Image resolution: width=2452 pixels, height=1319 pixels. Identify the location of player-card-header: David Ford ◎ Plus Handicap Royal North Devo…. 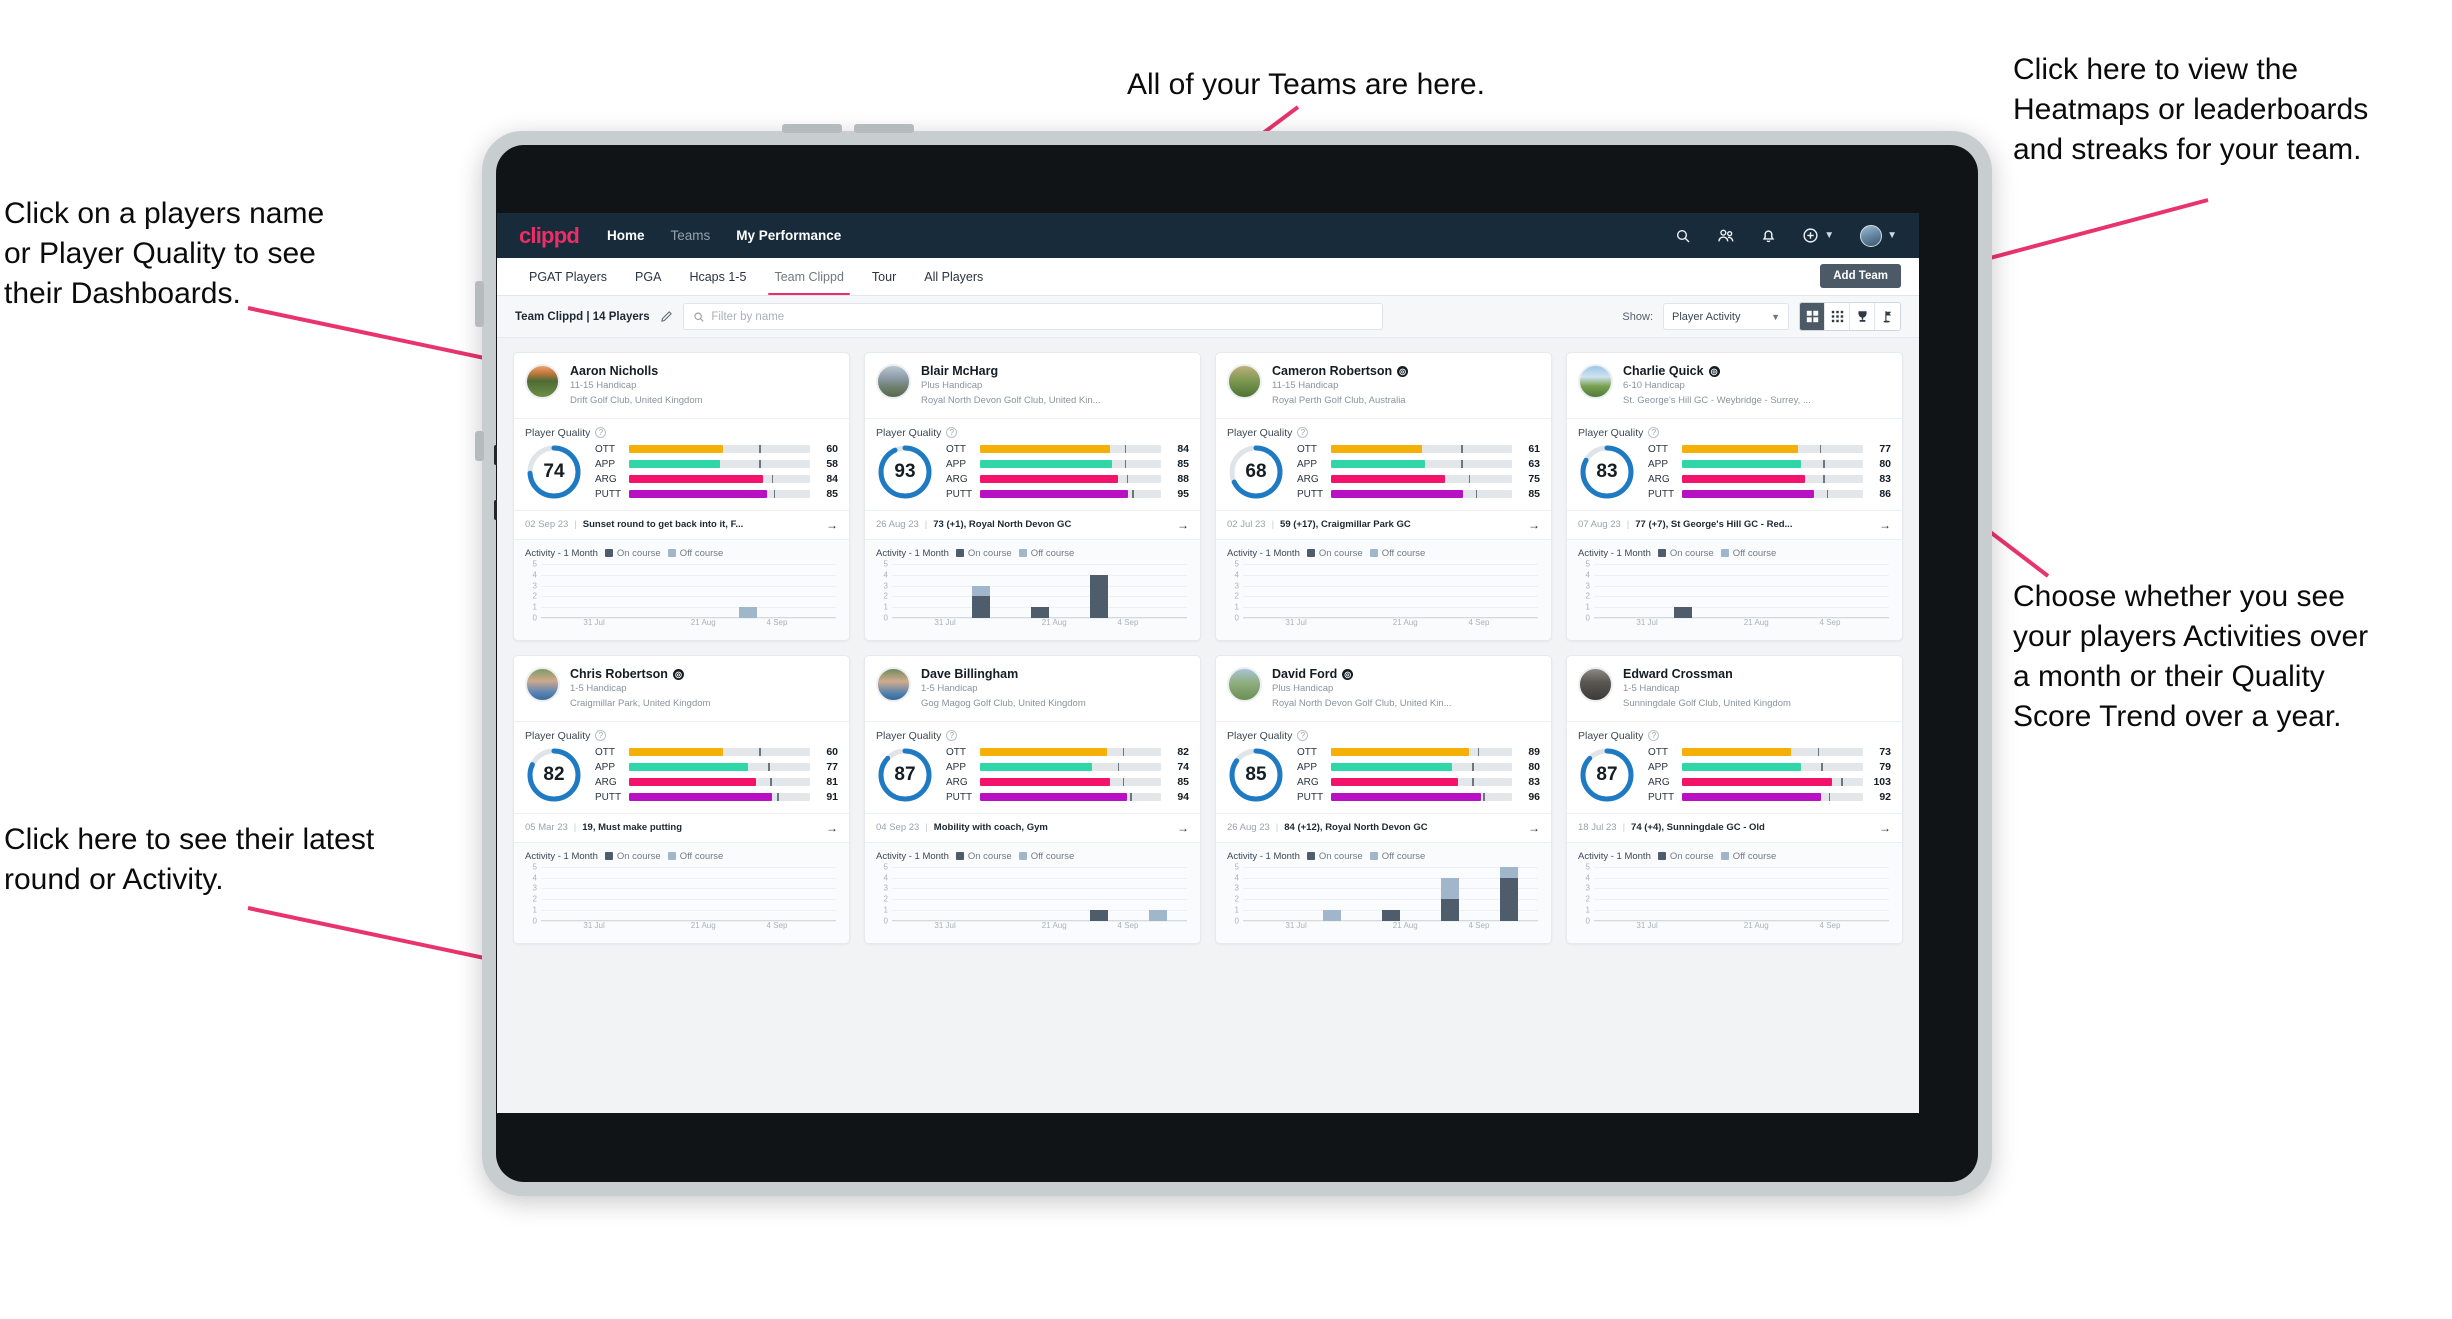
(1383, 688).